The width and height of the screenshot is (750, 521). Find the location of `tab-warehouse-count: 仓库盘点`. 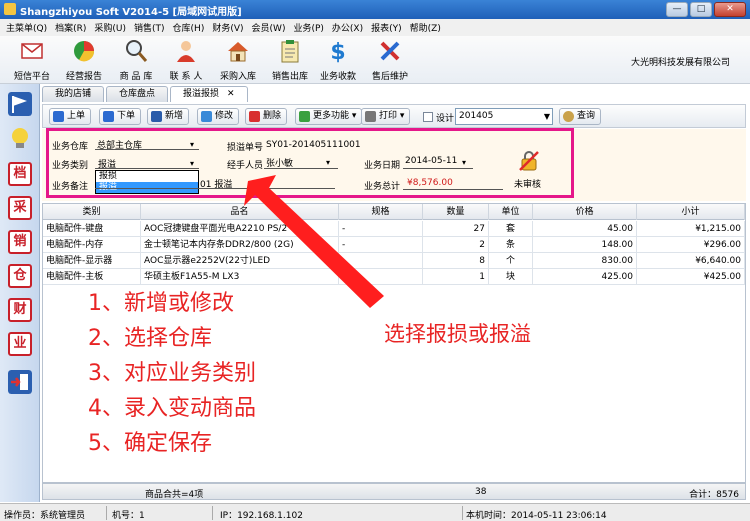

tab-warehouse-count: 仓库盘点 is located at coordinates (137, 94).